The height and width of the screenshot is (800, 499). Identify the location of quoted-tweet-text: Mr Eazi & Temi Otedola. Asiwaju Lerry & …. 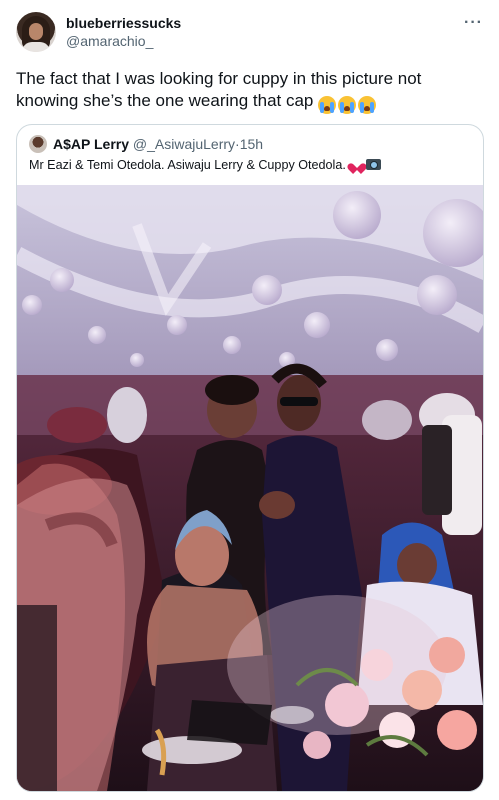
(187, 165).